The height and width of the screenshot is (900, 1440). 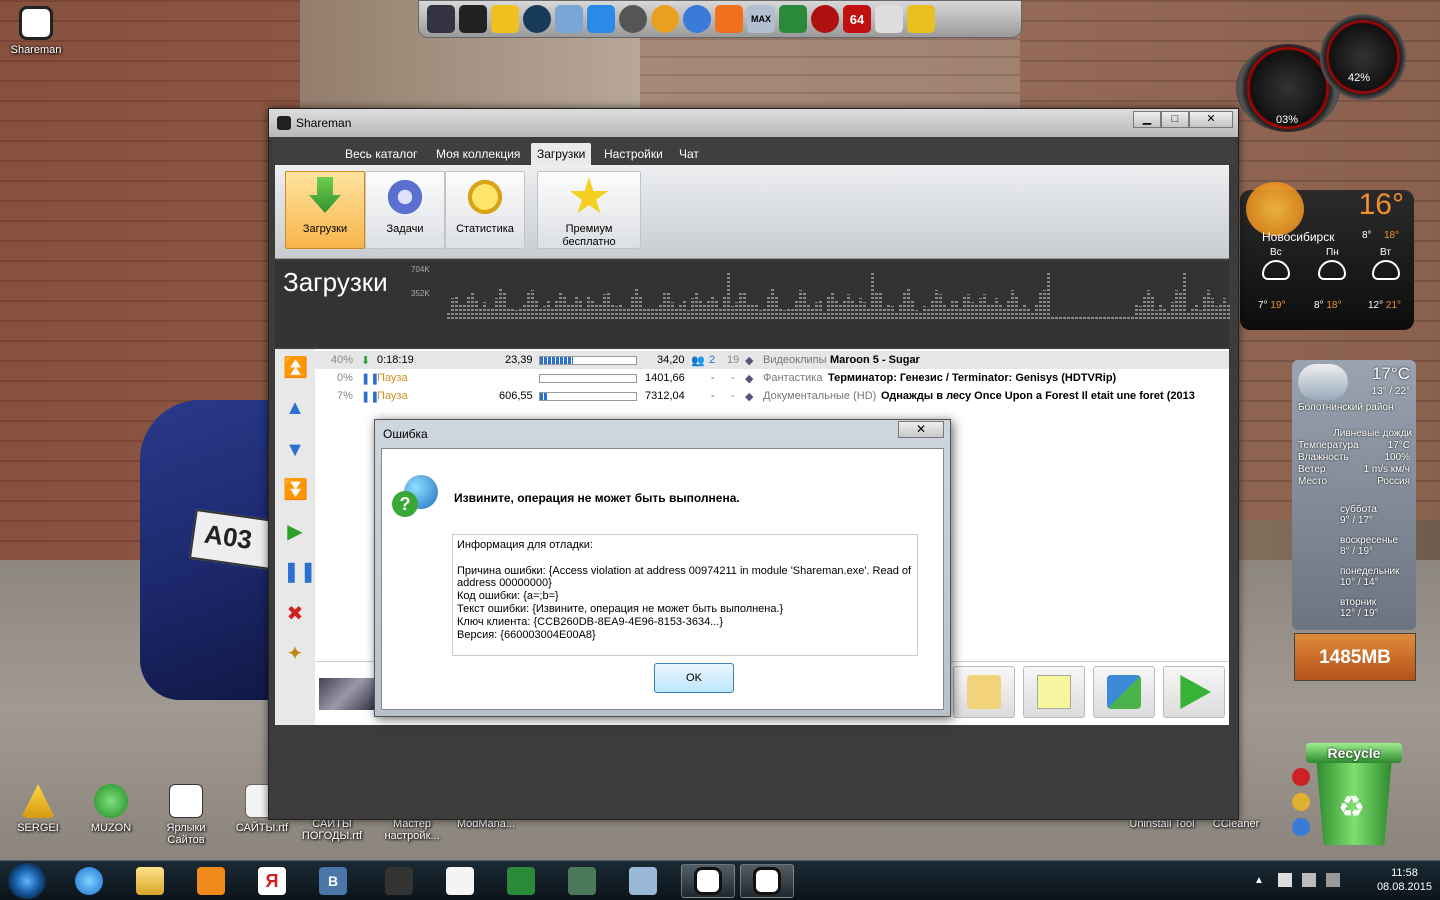 What do you see at coordinates (295, 450) in the screenshot?
I see `move-down-icon: ▼` at bounding box center [295, 450].